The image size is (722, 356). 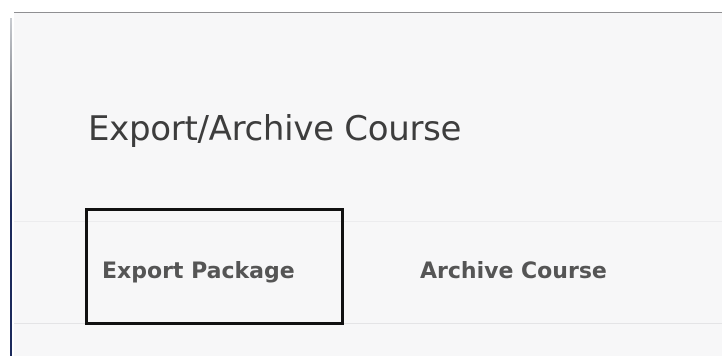 What do you see at coordinates (513, 271) in the screenshot?
I see `tab-archive-course: Archive Course` at bounding box center [513, 271].